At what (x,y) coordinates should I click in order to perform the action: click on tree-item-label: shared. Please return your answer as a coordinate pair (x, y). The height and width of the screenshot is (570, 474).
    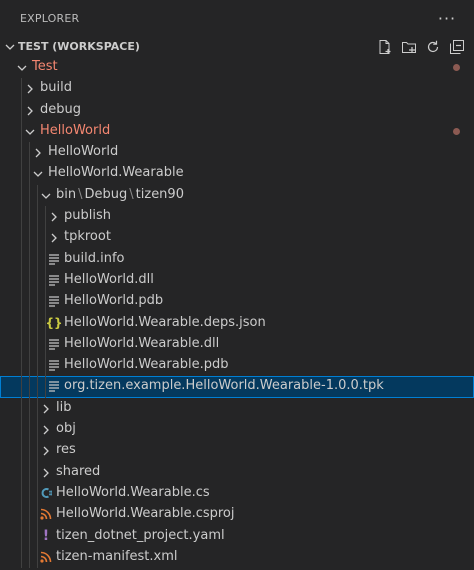
    Looking at the image, I should click on (78, 471).